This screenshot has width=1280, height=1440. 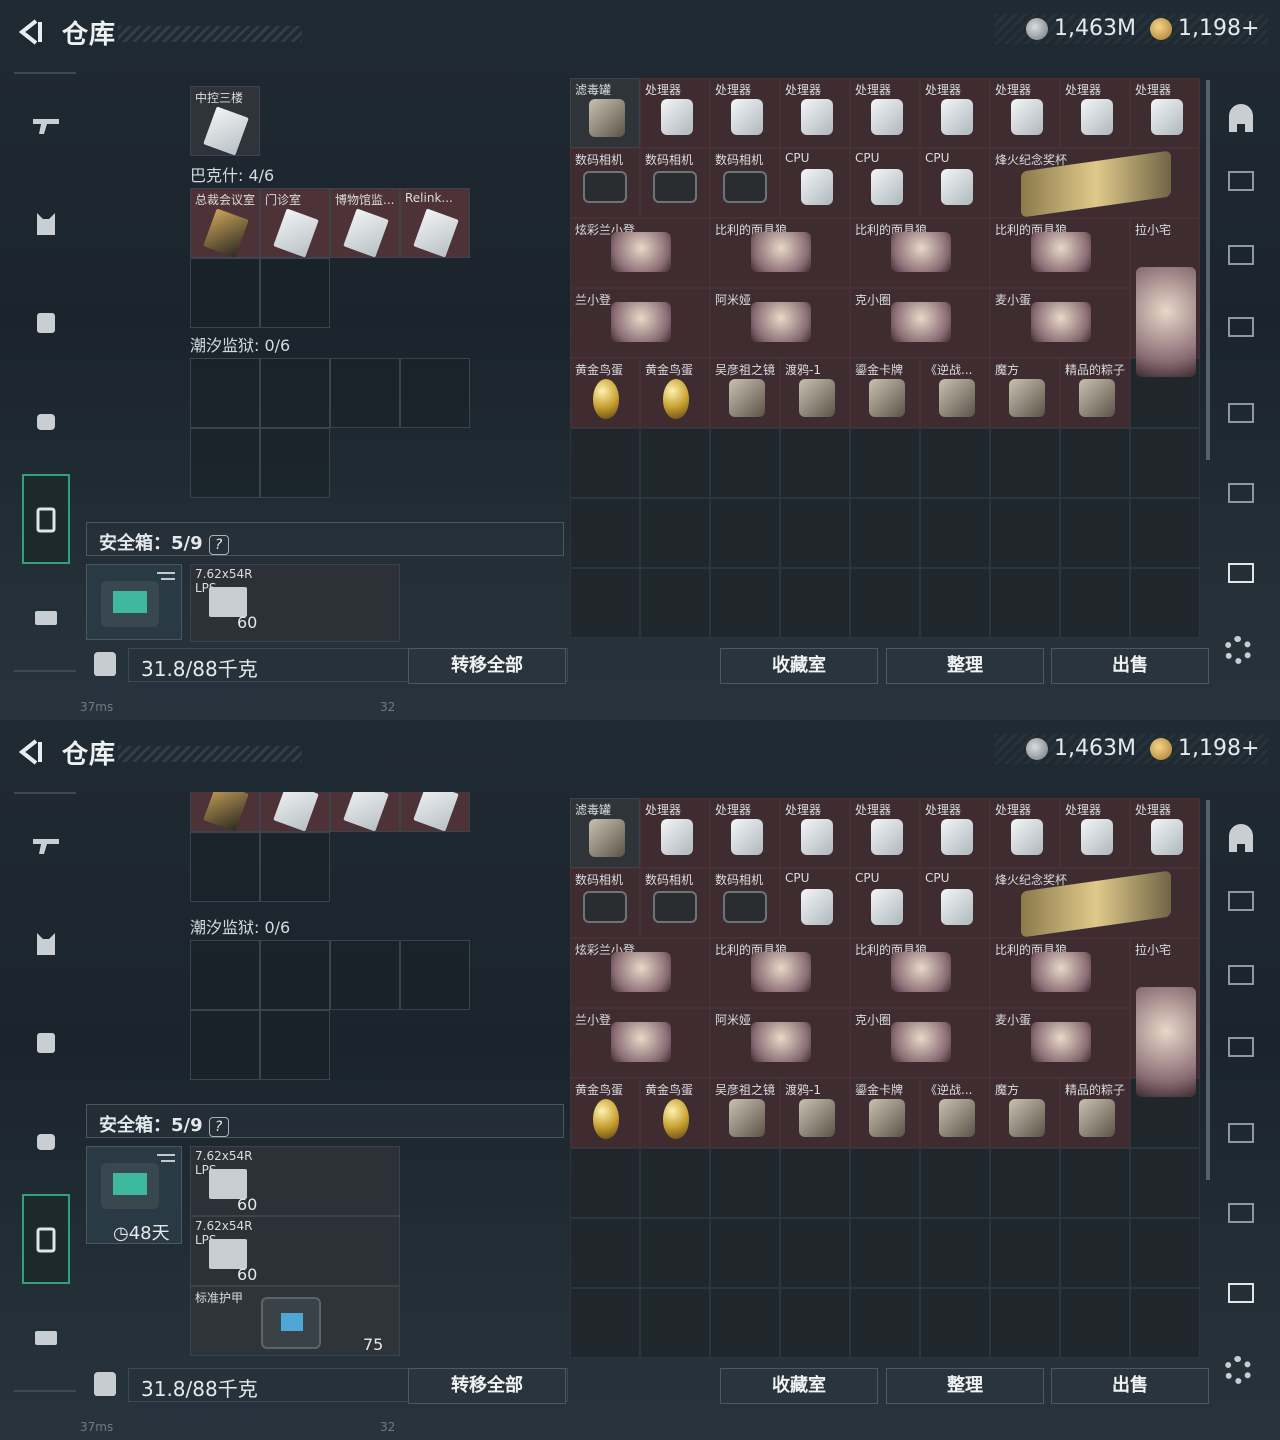 What do you see at coordinates (295, 1321) in the screenshot?
I see `armor-slot: 标准护甲 75` at bounding box center [295, 1321].